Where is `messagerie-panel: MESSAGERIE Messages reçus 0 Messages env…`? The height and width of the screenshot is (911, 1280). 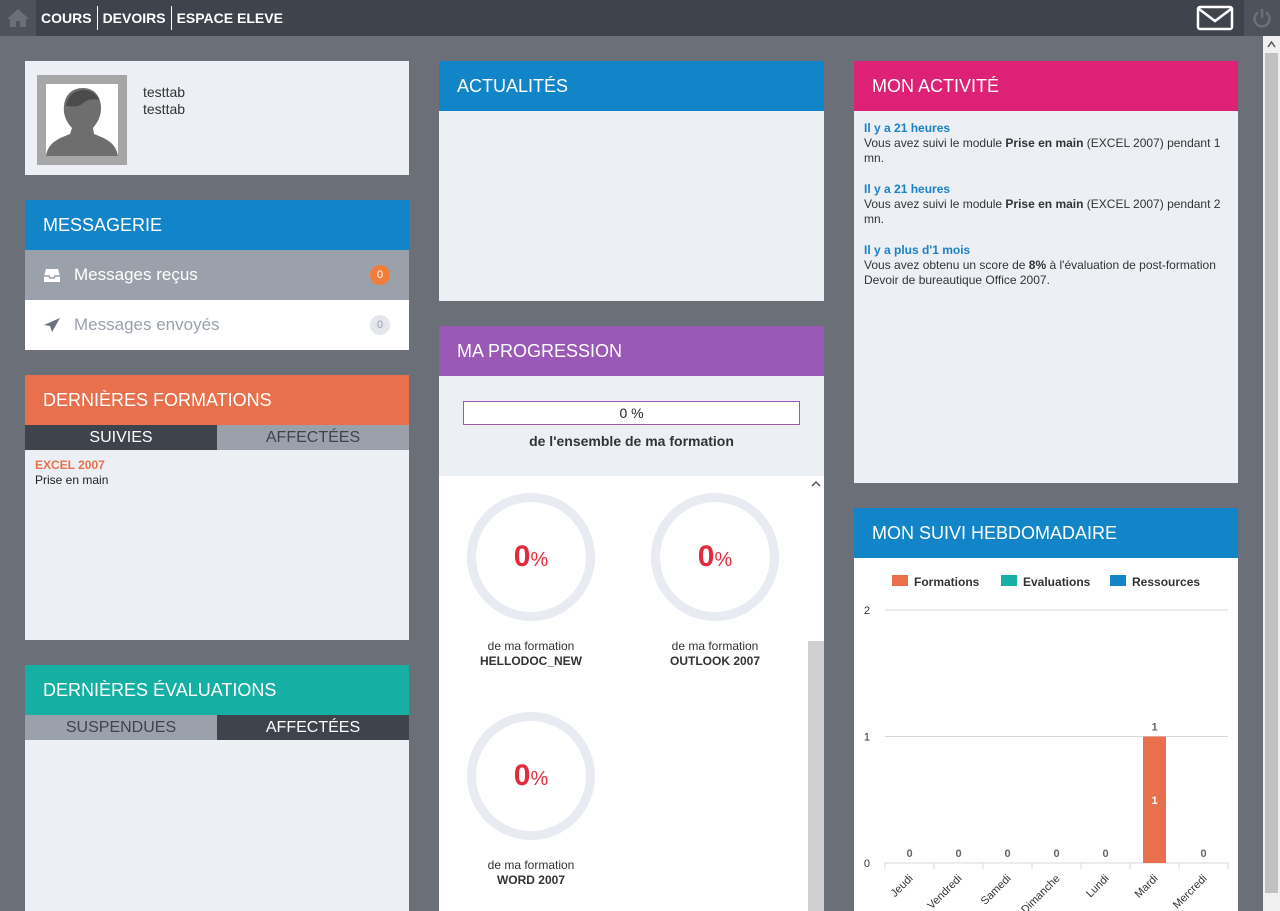
messagerie-panel: MESSAGERIE Messages reçus 0 Messages env… is located at coordinates (217, 275).